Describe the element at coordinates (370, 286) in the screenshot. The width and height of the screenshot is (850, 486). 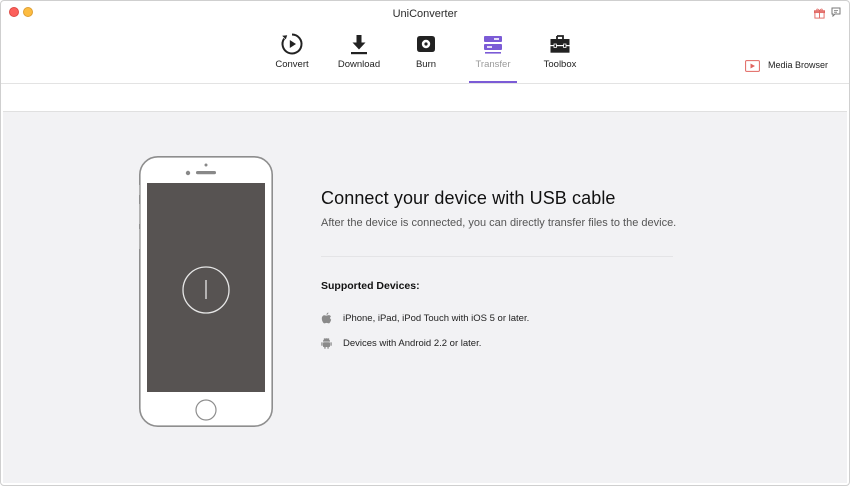
I see `supported-devices-title: Supported Devices:` at that location.